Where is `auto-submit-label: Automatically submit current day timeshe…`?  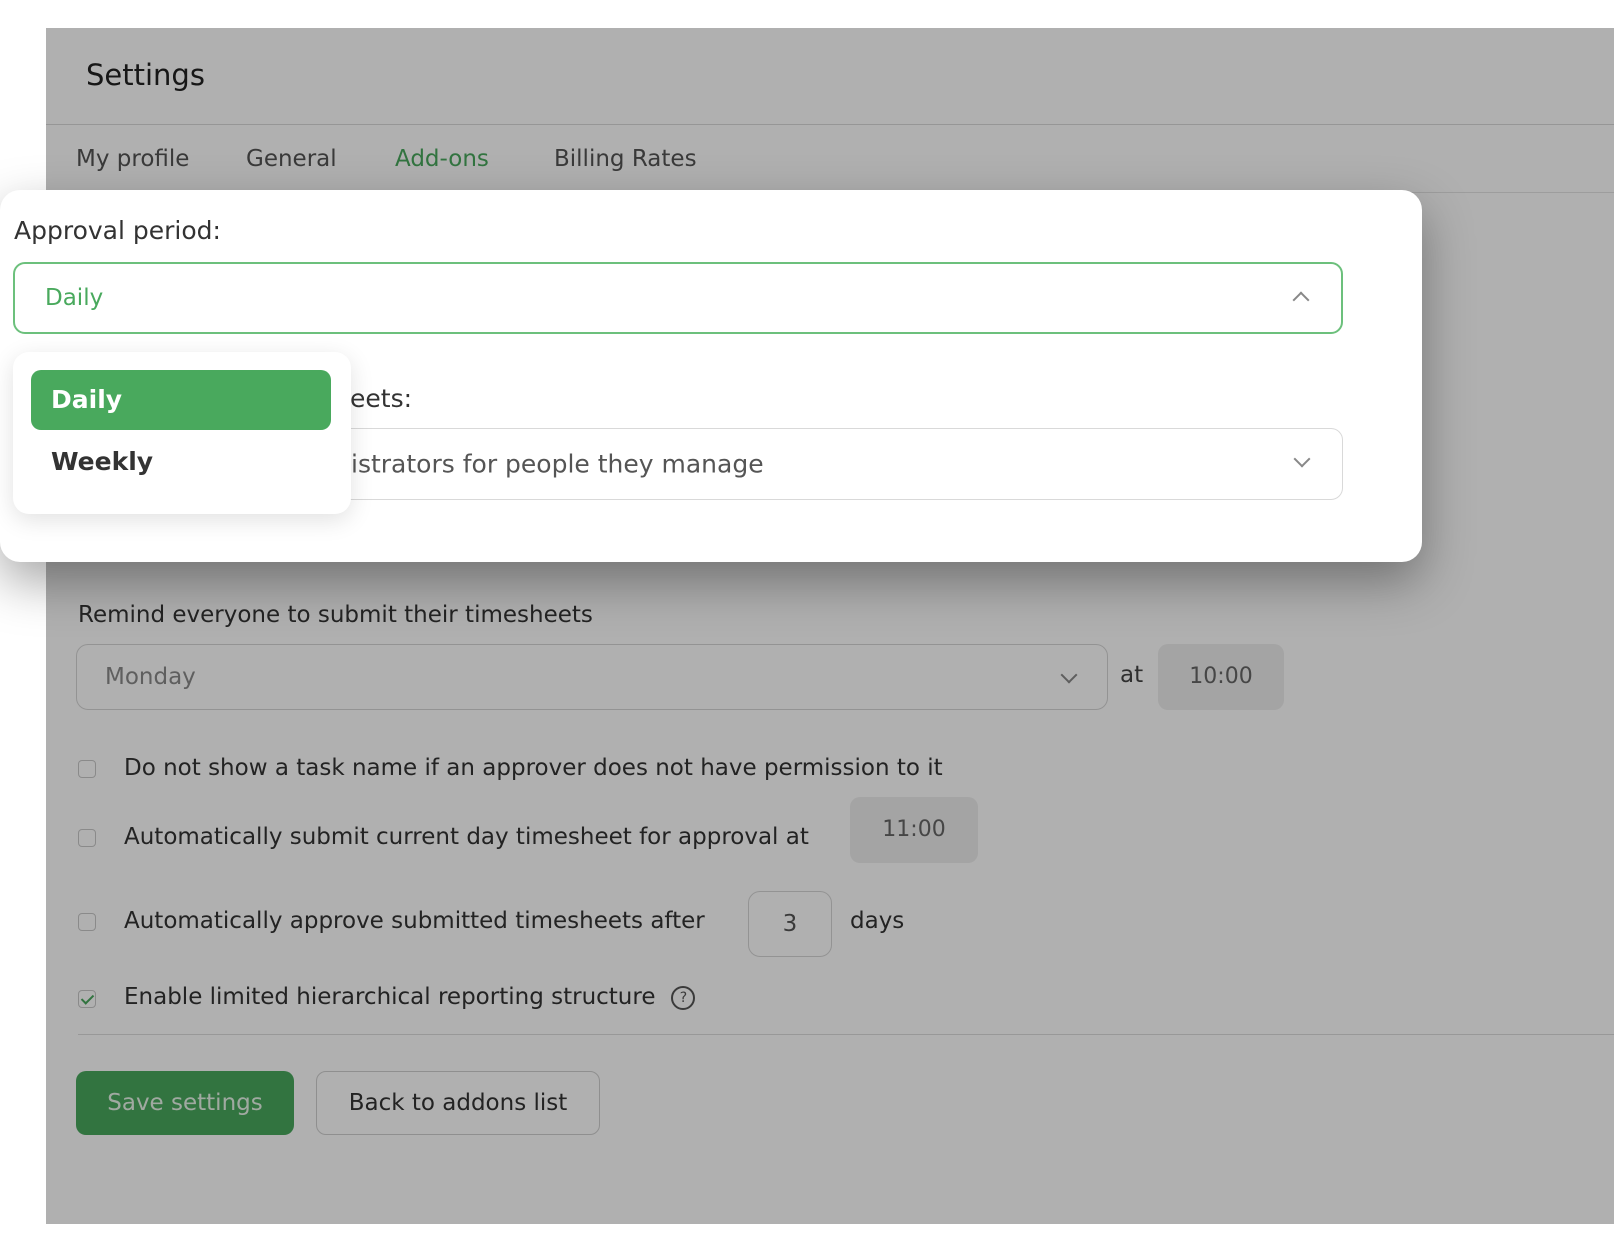 auto-submit-label: Automatically submit current day timeshe… is located at coordinates (466, 837).